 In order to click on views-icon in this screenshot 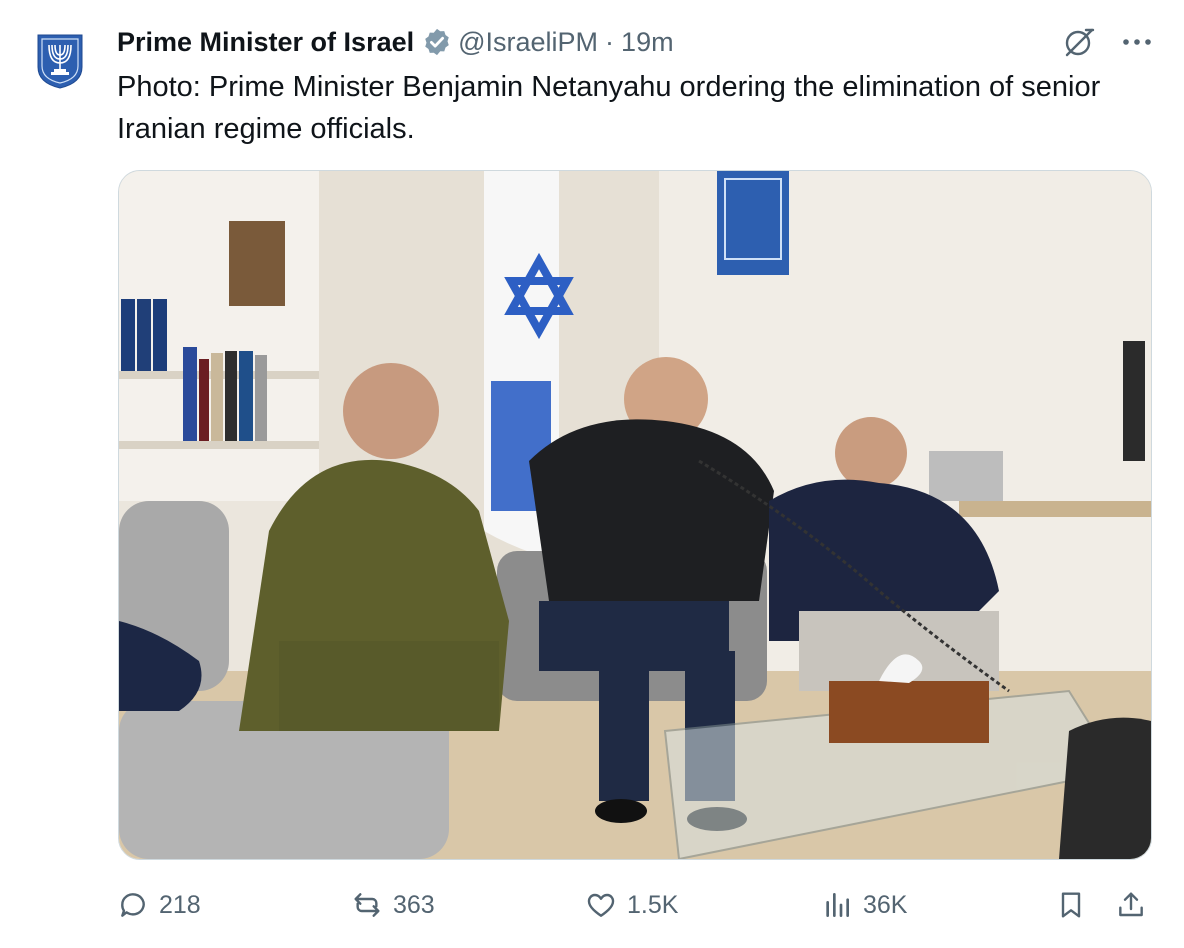, I will do `click(837, 905)`.